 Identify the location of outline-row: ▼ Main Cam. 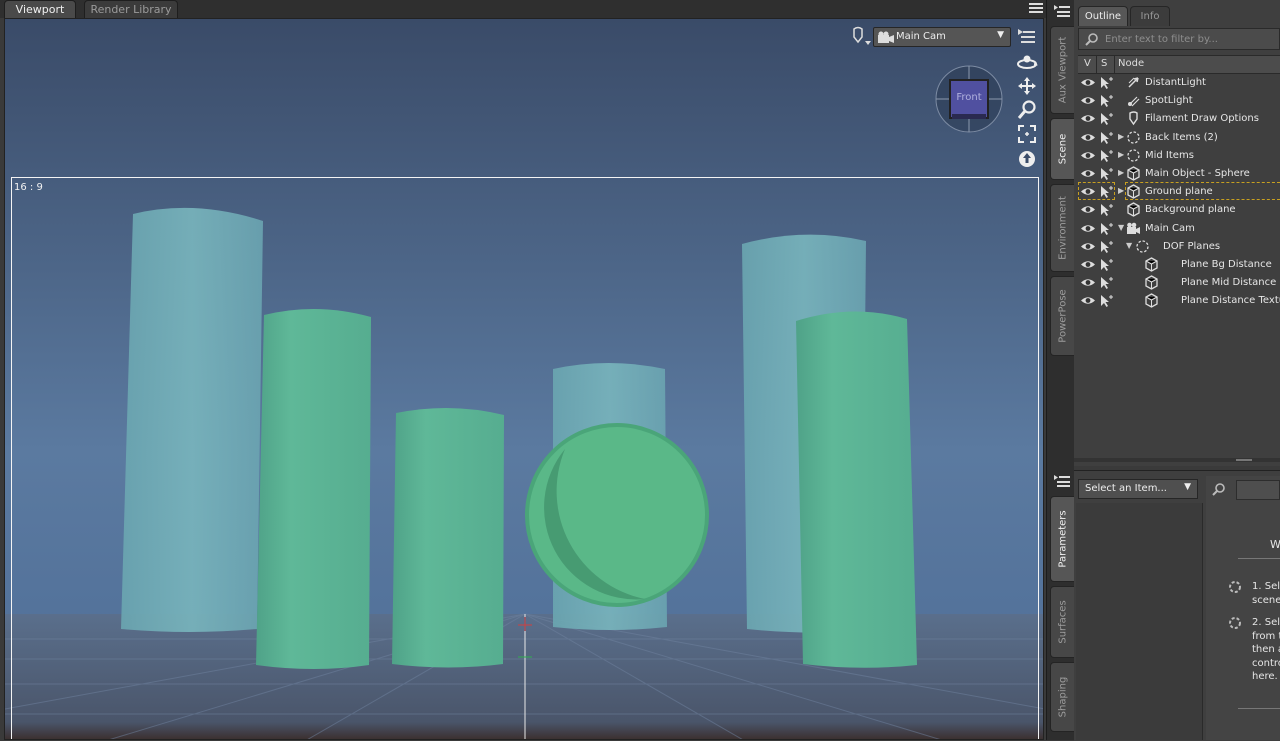
(1179, 229).